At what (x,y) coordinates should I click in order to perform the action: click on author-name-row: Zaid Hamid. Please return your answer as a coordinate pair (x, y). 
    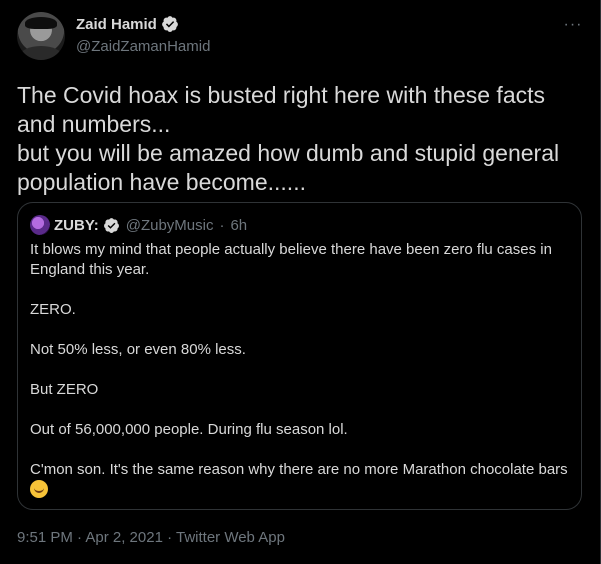
    Looking at the image, I should click on (127, 24).